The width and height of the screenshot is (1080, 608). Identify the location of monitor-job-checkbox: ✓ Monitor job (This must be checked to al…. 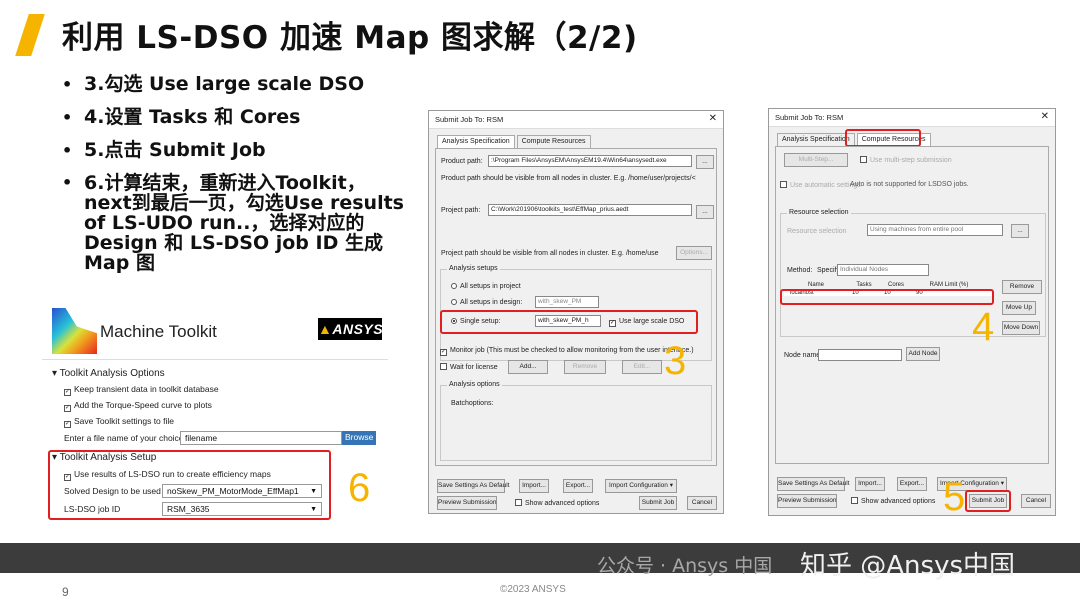
(567, 351).